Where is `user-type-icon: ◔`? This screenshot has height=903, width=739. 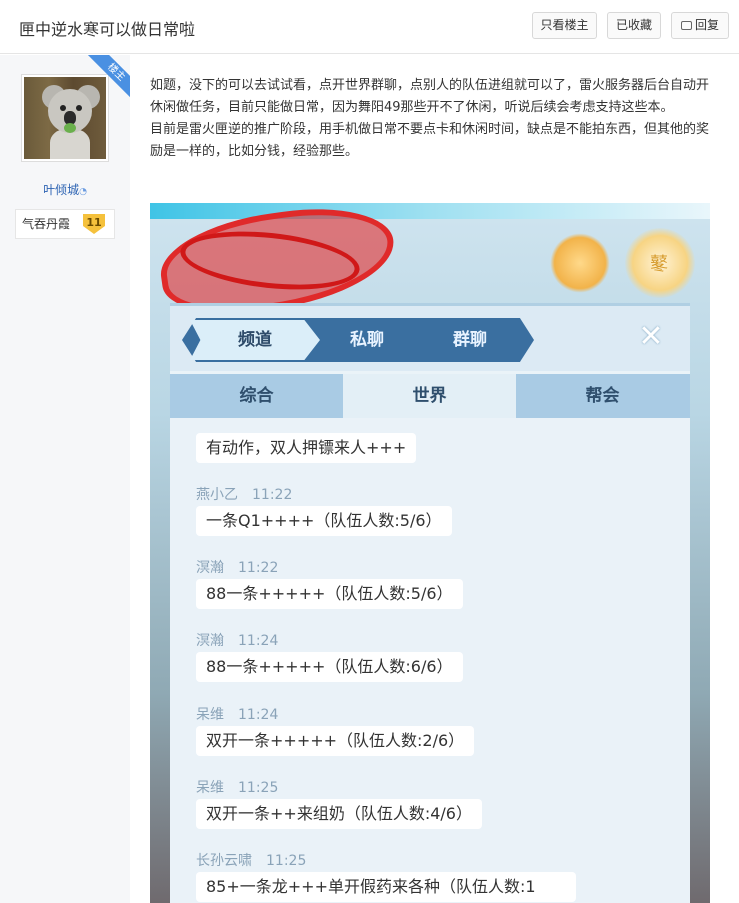 user-type-icon: ◔ is located at coordinates (83, 192).